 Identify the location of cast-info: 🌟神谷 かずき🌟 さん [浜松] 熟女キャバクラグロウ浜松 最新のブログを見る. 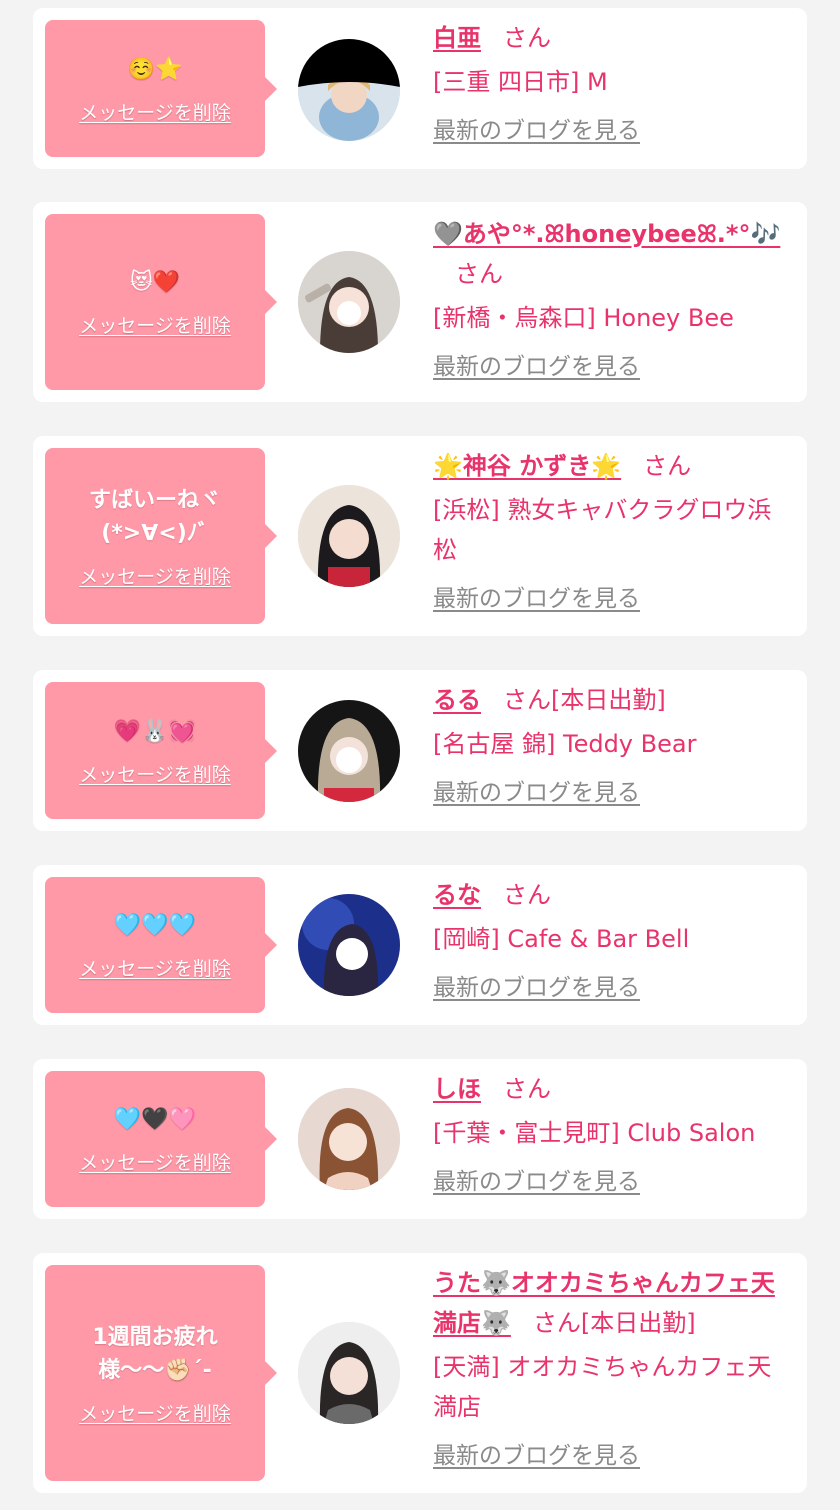
(614, 530).